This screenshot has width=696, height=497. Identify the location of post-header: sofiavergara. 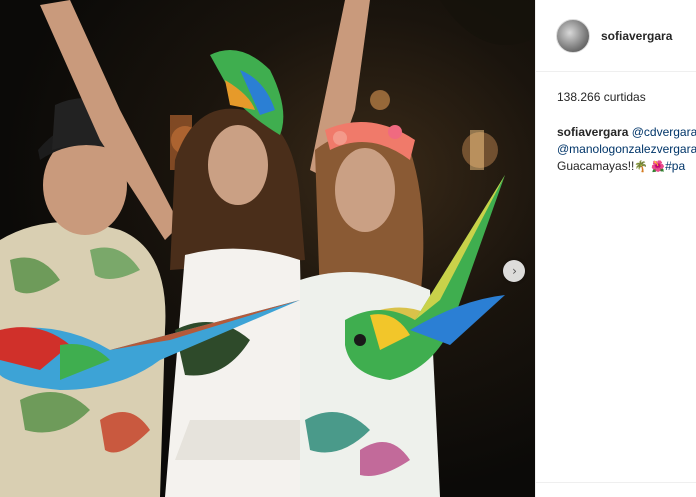
(616, 36).